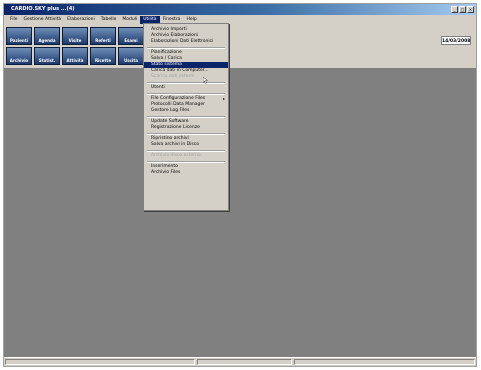 This screenshot has height=370, width=481. Describe the element at coordinates (103, 56) in the screenshot. I see `toolbar-tile-ricette: Ricette` at that location.